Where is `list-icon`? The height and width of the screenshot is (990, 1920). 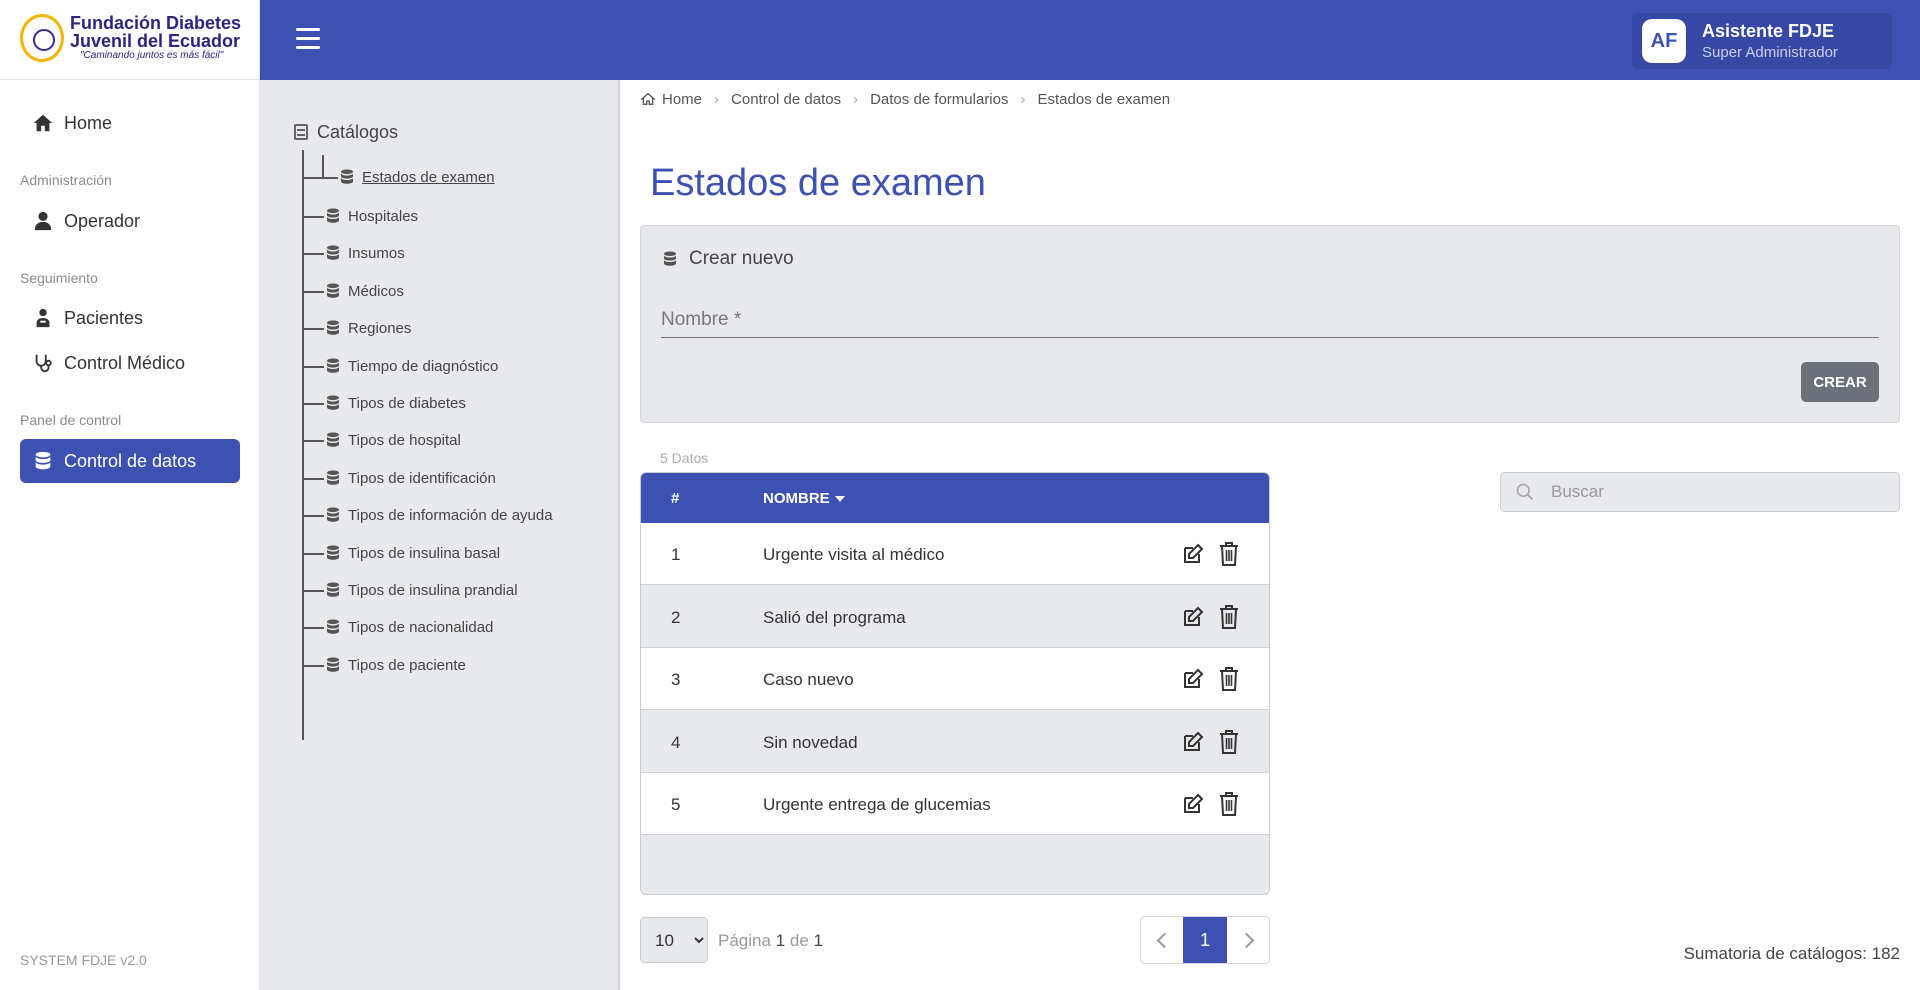 list-icon is located at coordinates (301, 132).